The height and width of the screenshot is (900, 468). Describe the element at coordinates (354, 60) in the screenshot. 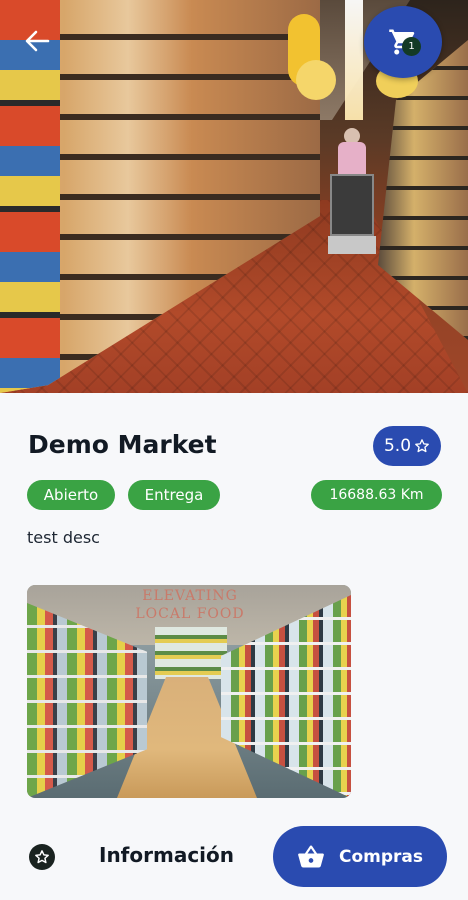

I see `hero-ceiling-light` at that location.